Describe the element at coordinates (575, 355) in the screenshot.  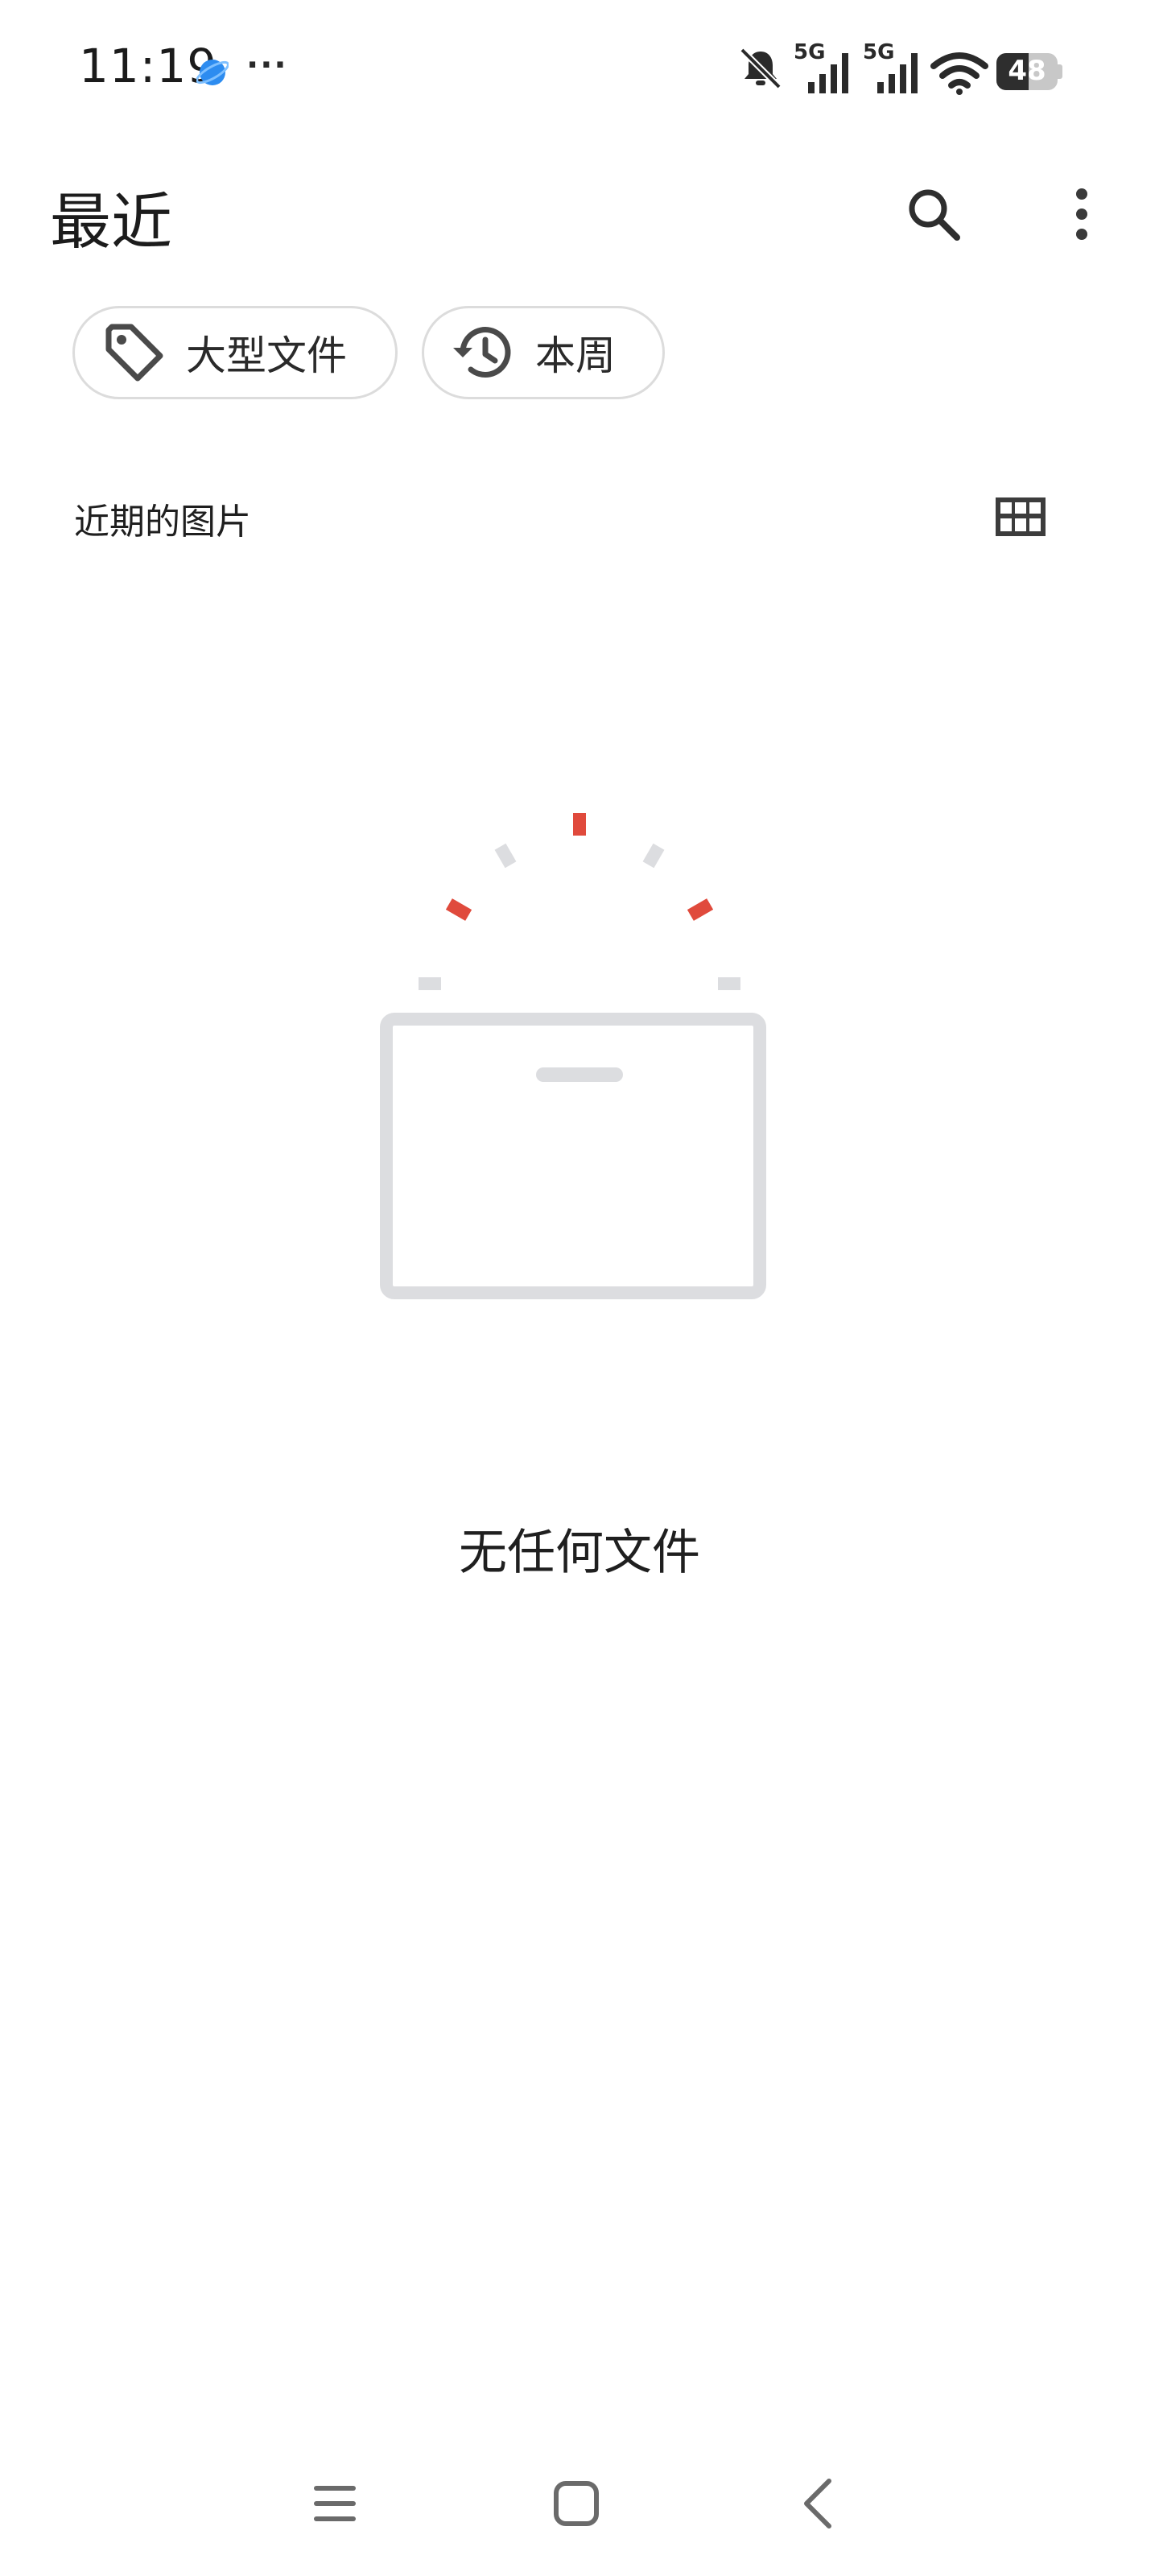
I see `chip-label: 本周` at that location.